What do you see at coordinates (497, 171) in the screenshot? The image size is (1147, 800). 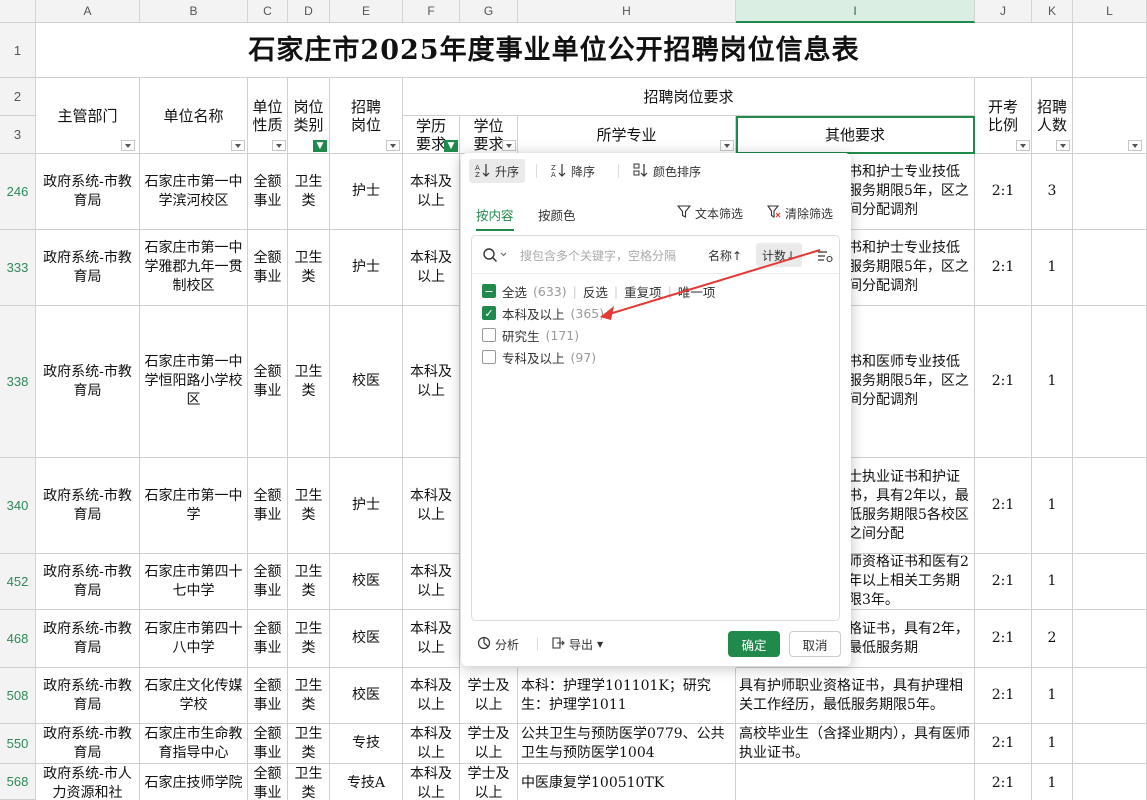 I see `sort-asc-button: AZ 升序` at bounding box center [497, 171].